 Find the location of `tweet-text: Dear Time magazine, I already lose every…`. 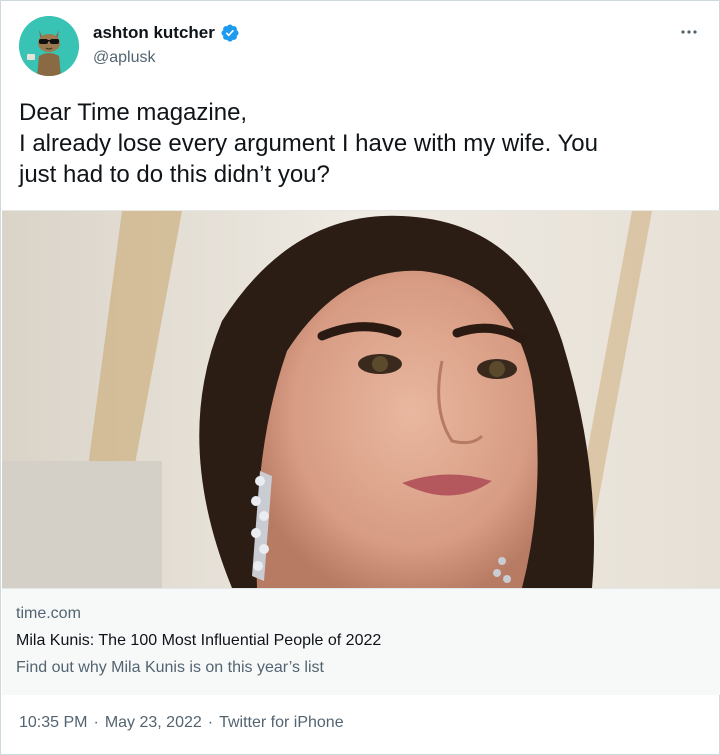

tweet-text: Dear Time magazine, I already lose every… is located at coordinates (359, 143).